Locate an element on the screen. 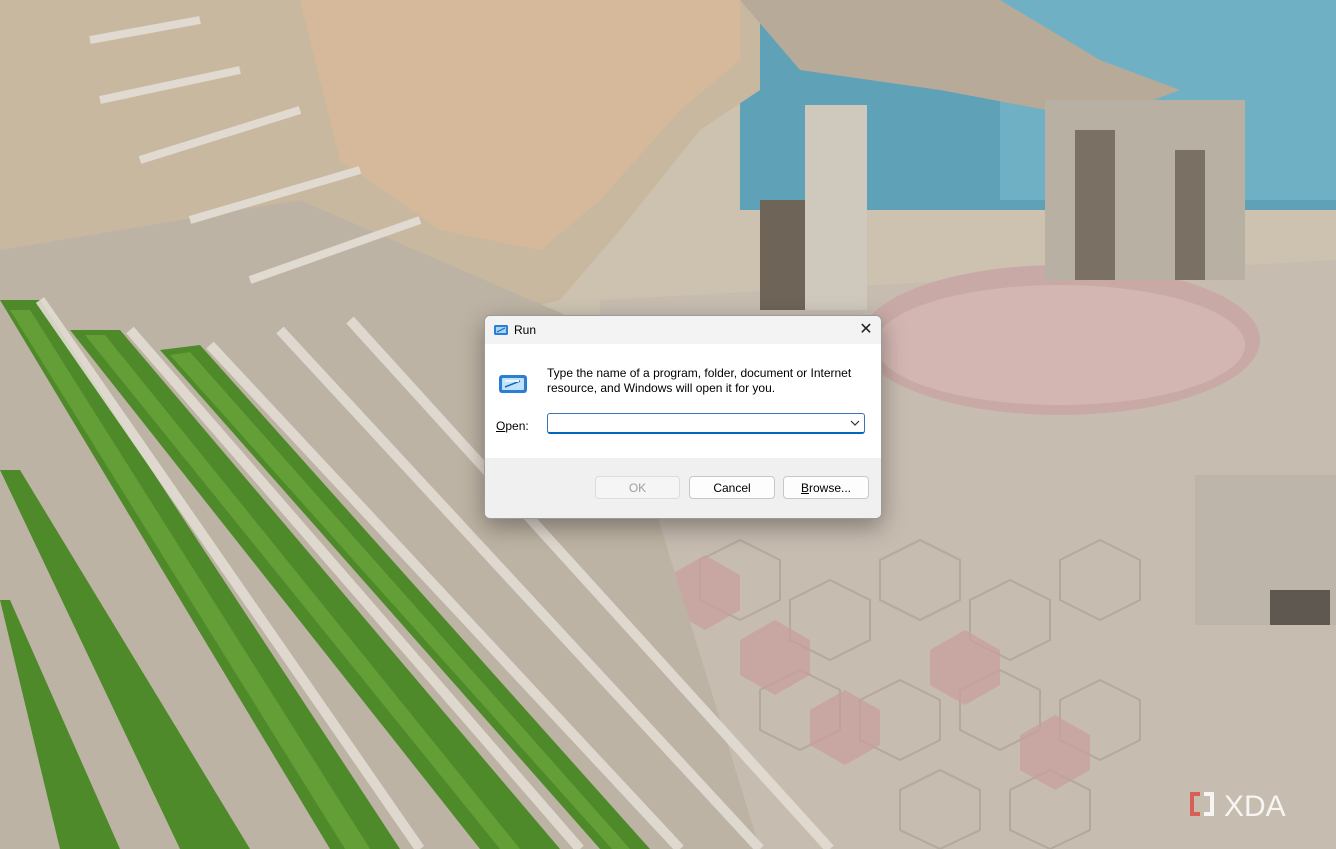  run-icon is located at coordinates (501, 330).